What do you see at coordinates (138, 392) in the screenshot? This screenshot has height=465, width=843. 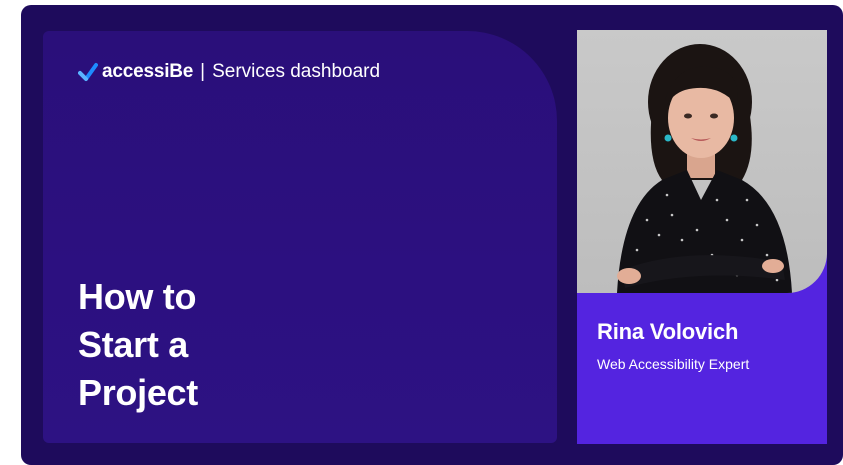 I see `title-line: Project` at bounding box center [138, 392].